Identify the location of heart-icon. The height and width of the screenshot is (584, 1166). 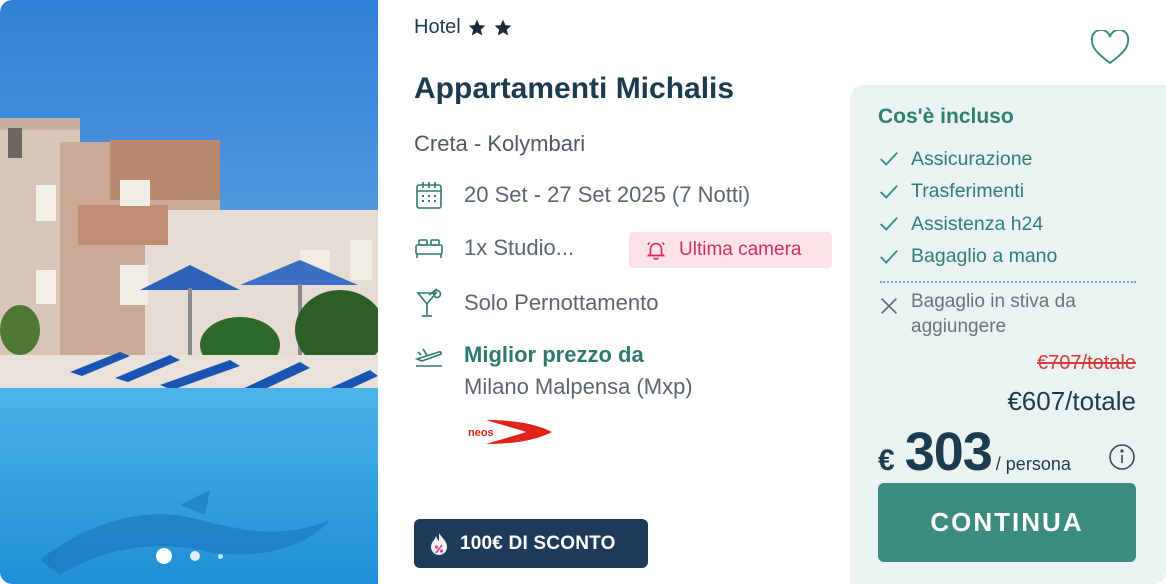
(1110, 46).